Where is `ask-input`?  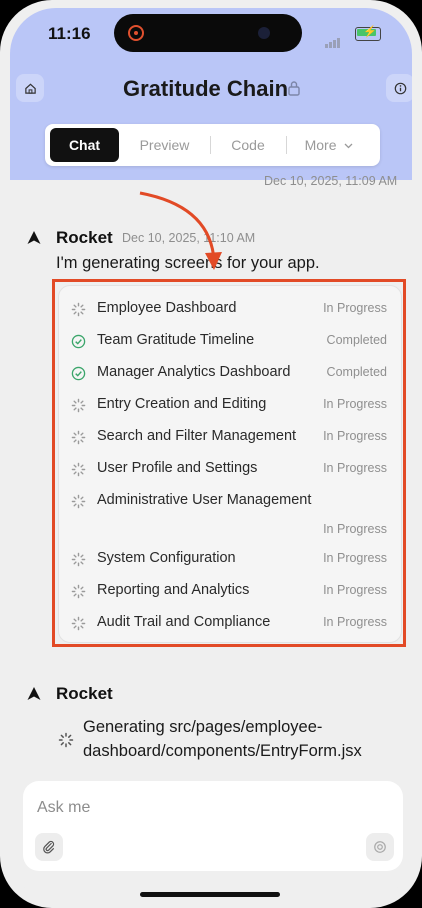
ask-input is located at coordinates (197, 808).